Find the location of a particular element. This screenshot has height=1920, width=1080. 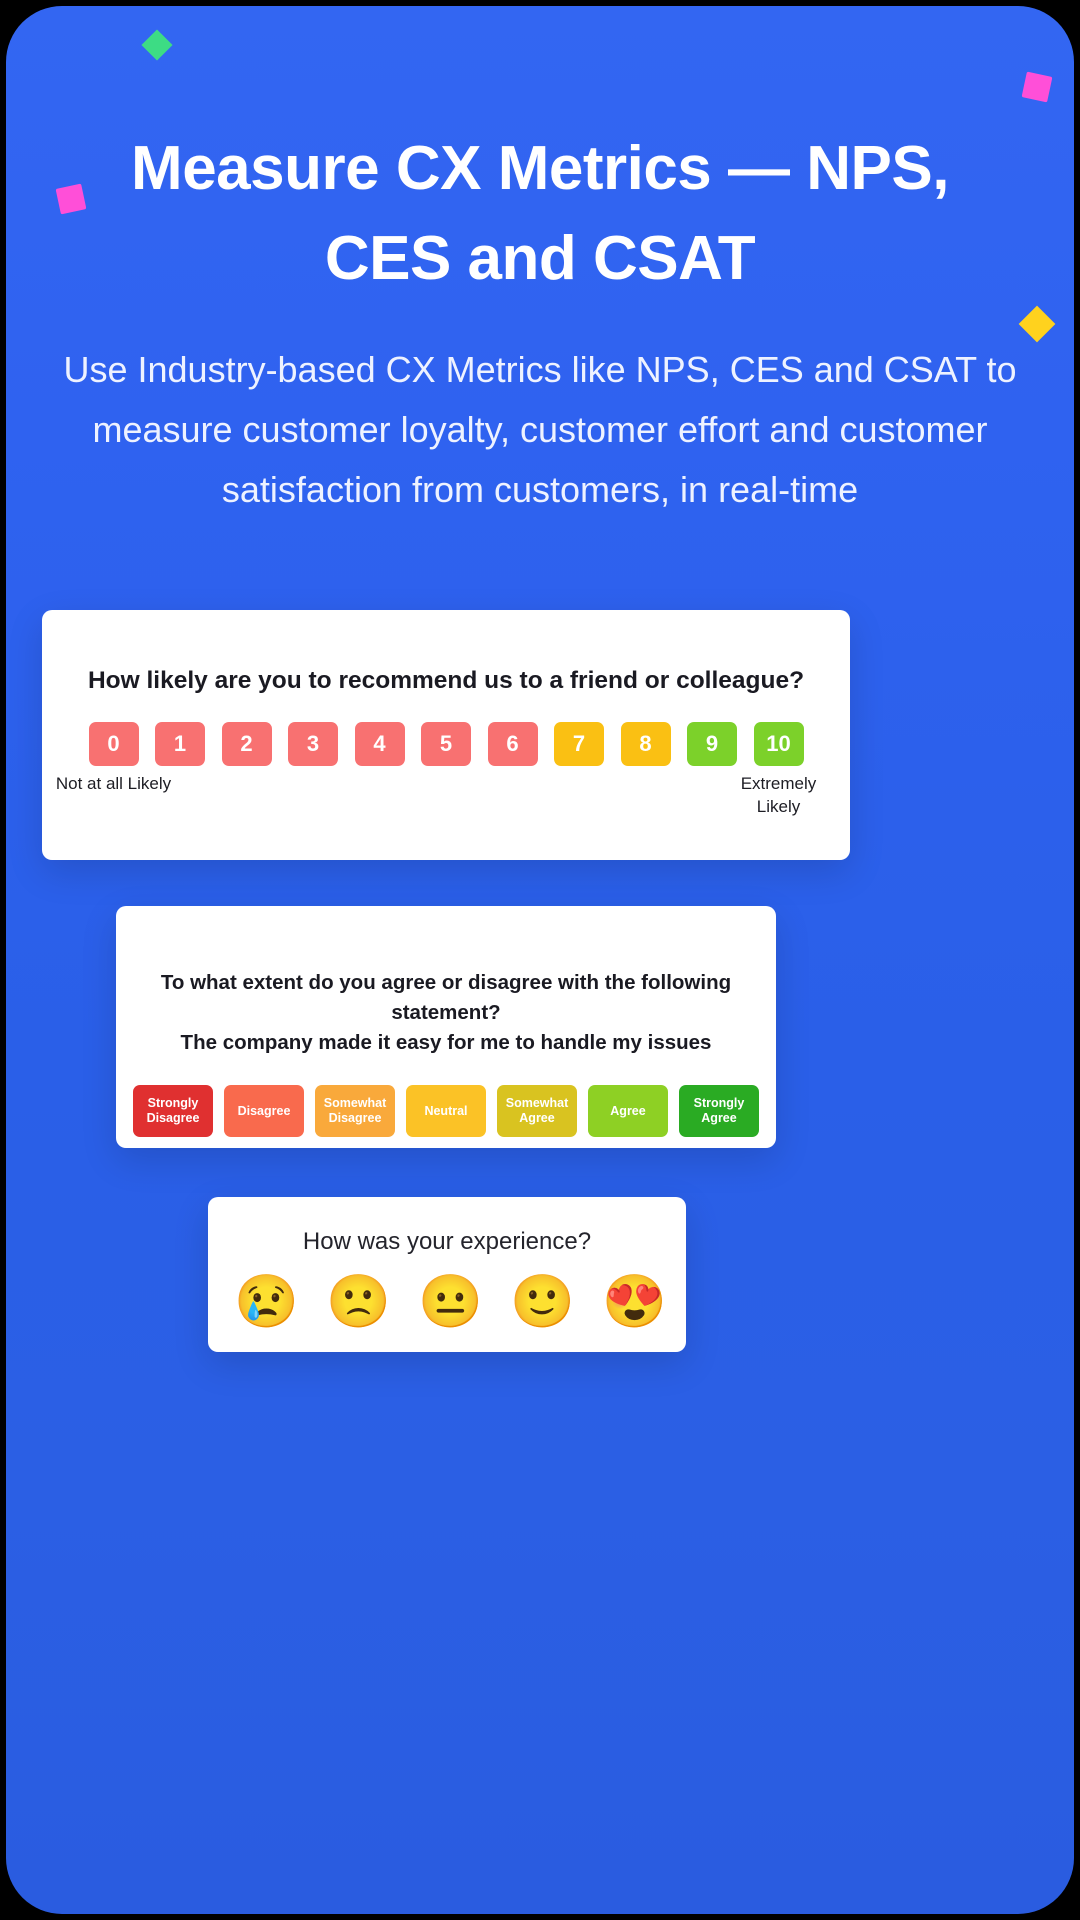

nps-option-4: 4 is located at coordinates (379, 744).